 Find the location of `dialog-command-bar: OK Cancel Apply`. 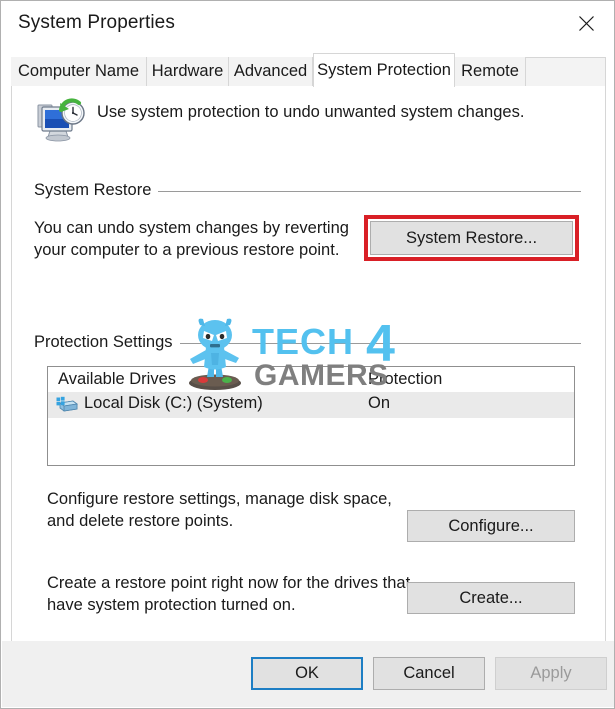

dialog-command-bar: OK Cancel Apply is located at coordinates (308, 674).